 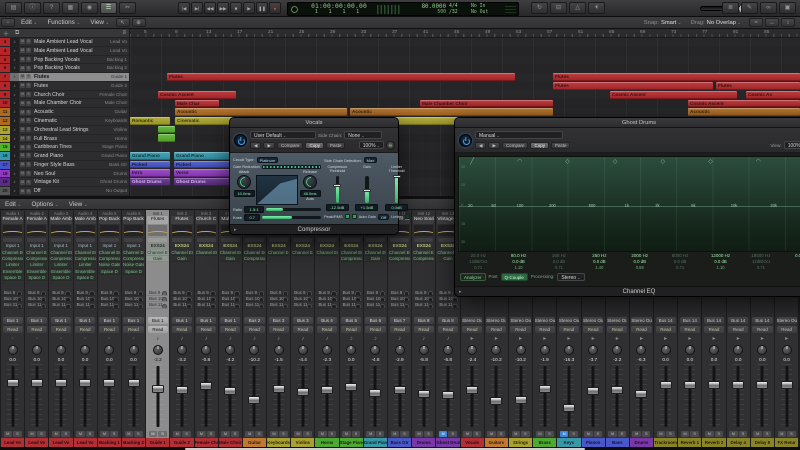 What do you see at coordinates (64, 165) in the screenshot?
I see `track-row: 17 ♪ M S Finger Style Bass Bass Gtr` at bounding box center [64, 165].